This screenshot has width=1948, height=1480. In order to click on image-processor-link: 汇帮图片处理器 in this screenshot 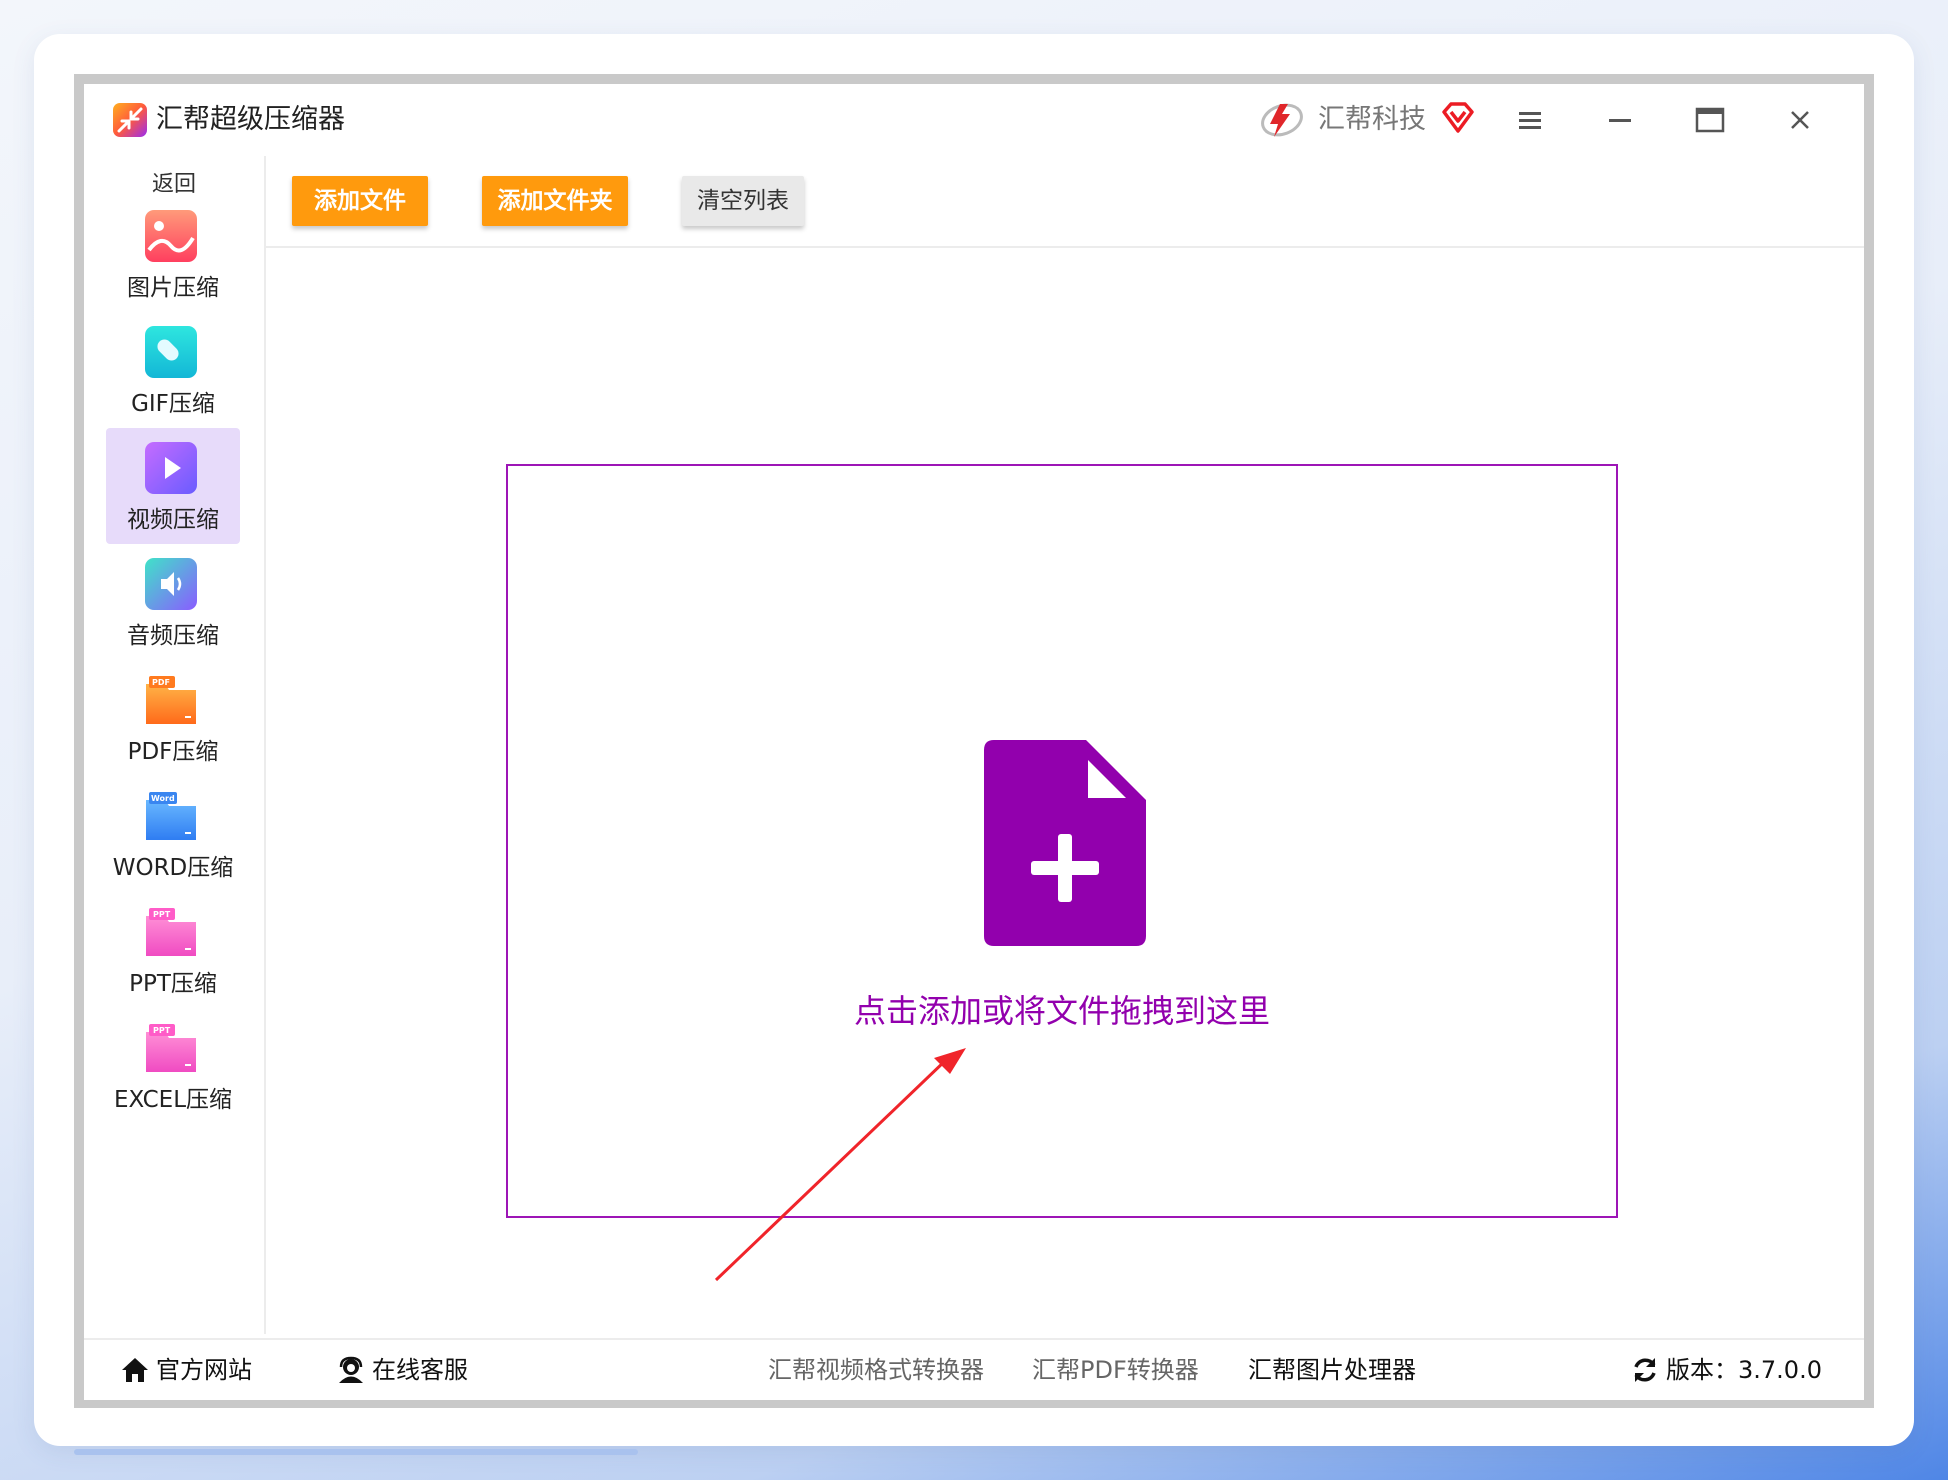, I will do `click(1332, 1370)`.